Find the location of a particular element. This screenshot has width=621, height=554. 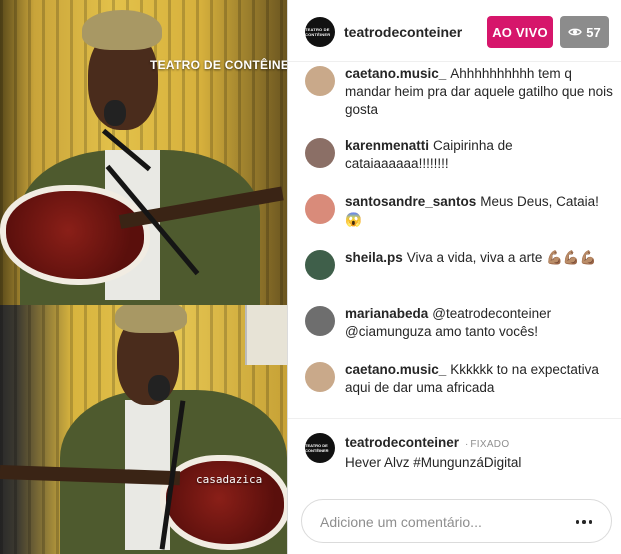

comment-username: karenmenatti is located at coordinates (387, 145).